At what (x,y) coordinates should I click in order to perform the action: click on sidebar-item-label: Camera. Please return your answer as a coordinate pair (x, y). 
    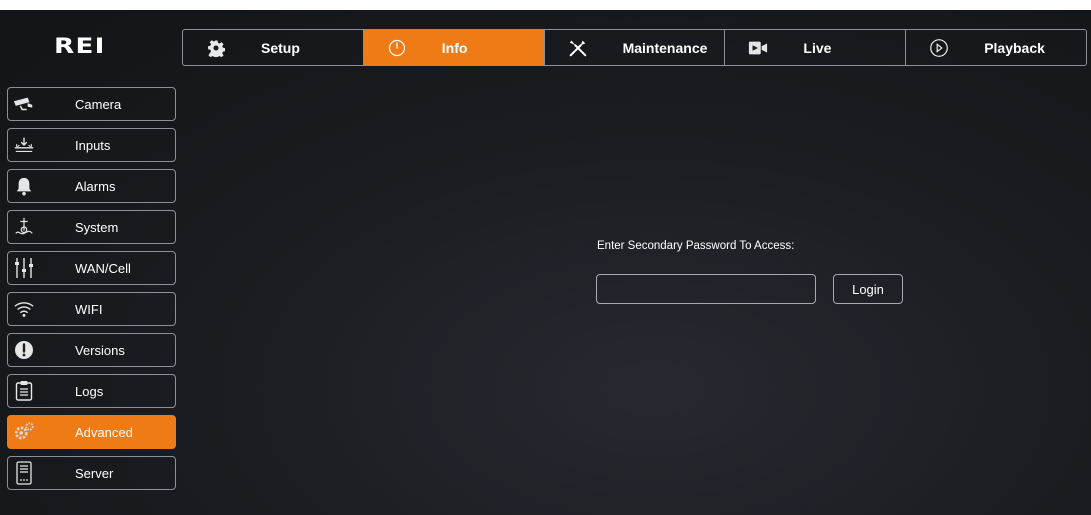
    Looking at the image, I should click on (98, 104).